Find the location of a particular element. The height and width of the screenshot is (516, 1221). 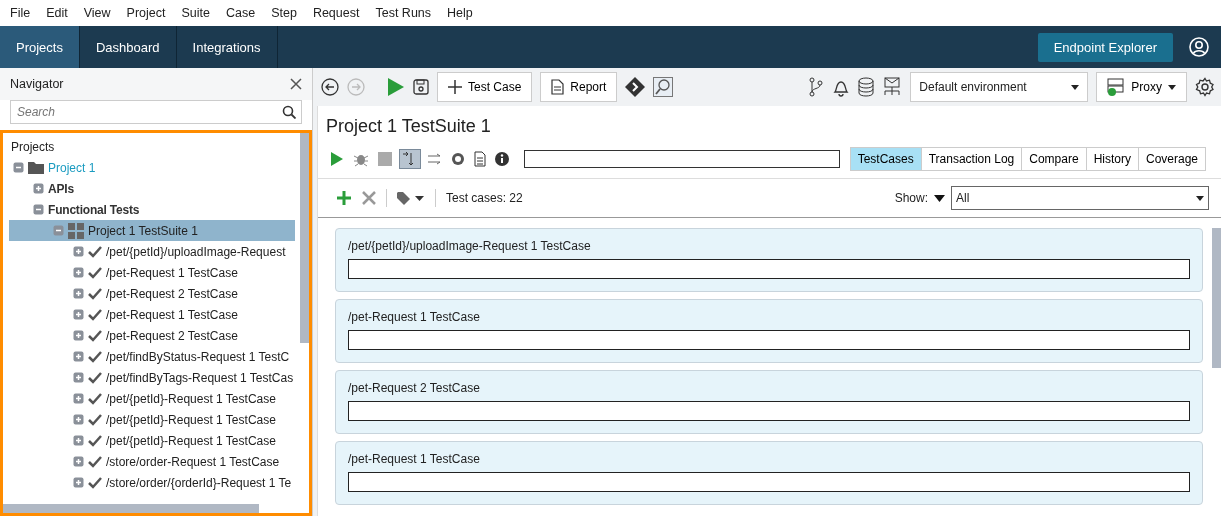

test-case-card: /pet/{petId}/uploadImage-Request 1 TestCase is located at coordinates (769, 260).